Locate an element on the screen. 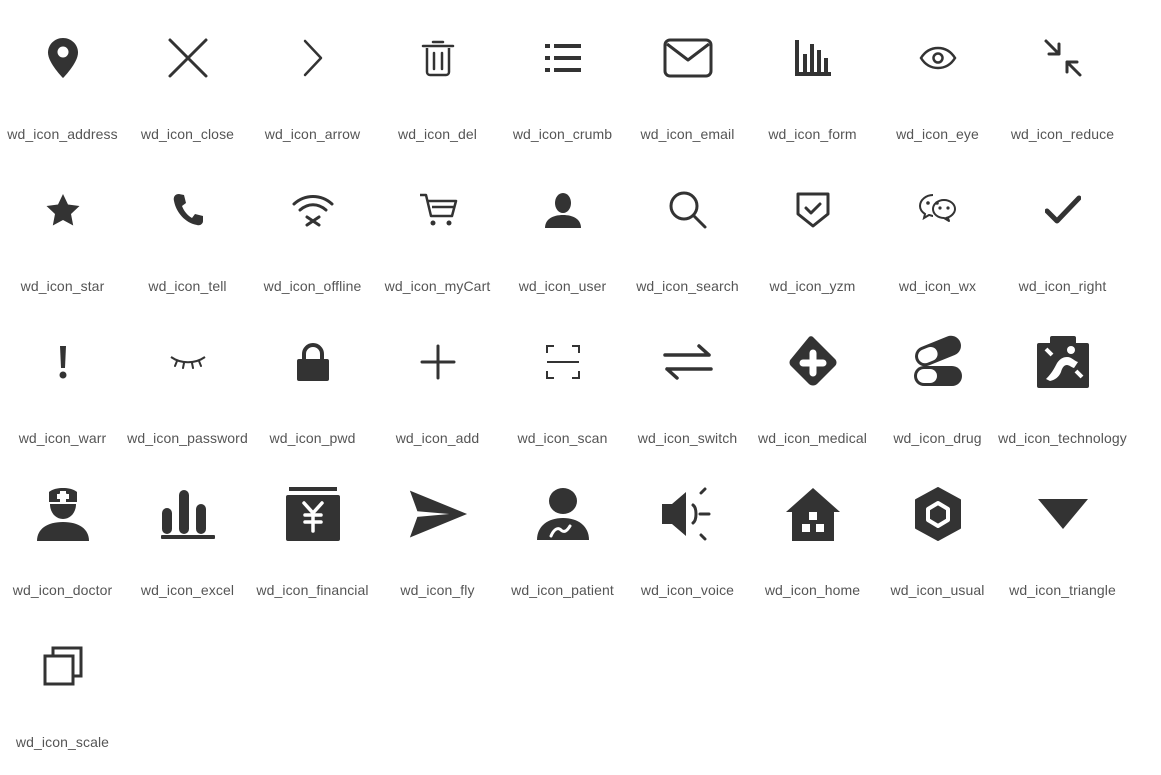  medical-cross-icon is located at coordinates (813, 362).